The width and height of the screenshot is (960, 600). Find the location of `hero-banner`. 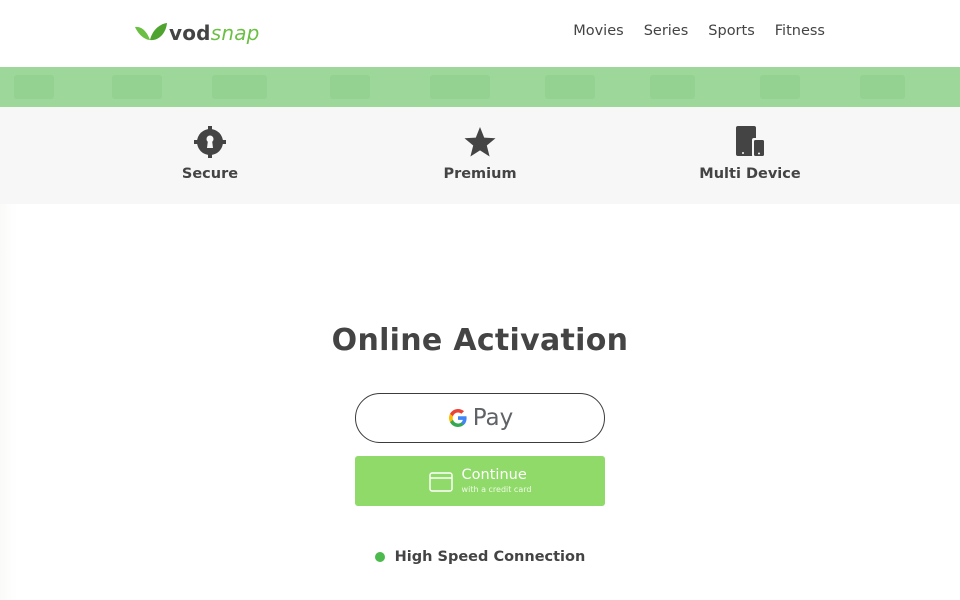

hero-banner is located at coordinates (480, 87).